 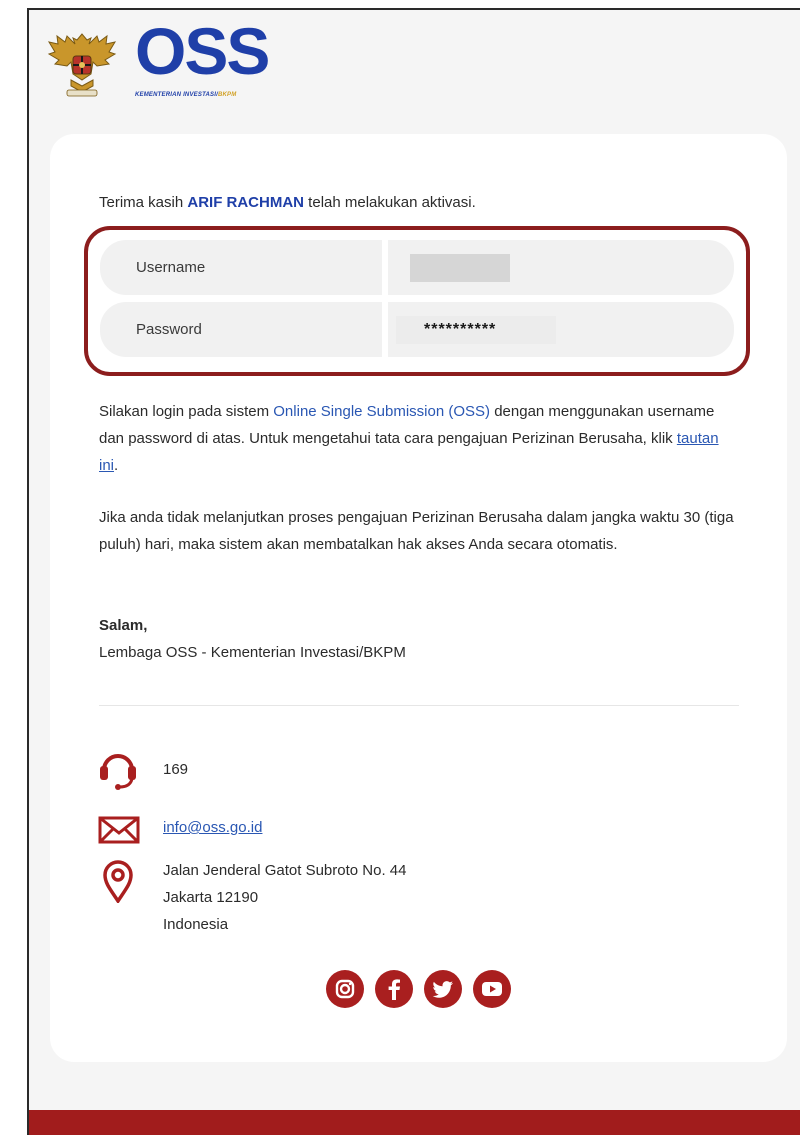 What do you see at coordinates (561, 267) in the screenshot?
I see `username-value` at bounding box center [561, 267].